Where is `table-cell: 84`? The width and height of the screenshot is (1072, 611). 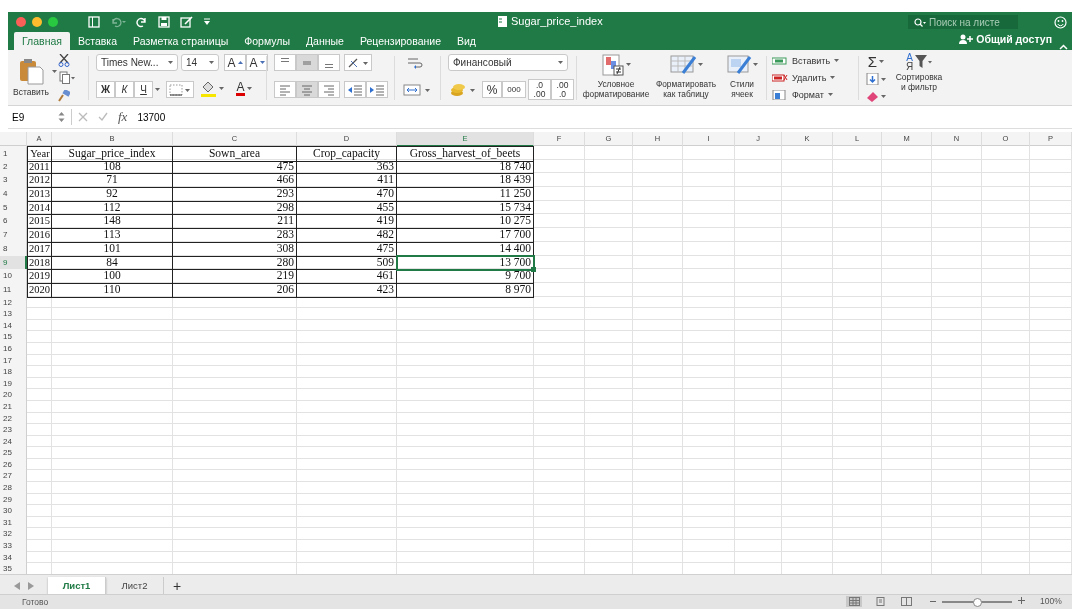 table-cell: 84 is located at coordinates (112, 263).